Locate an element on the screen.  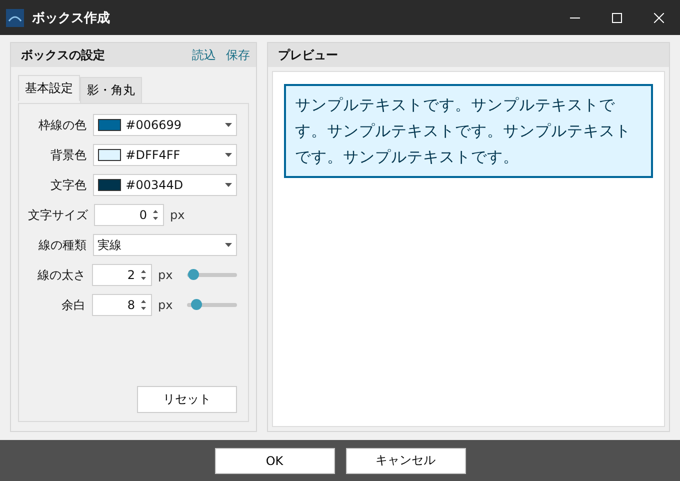
maximize-icon is located at coordinates (617, 17).